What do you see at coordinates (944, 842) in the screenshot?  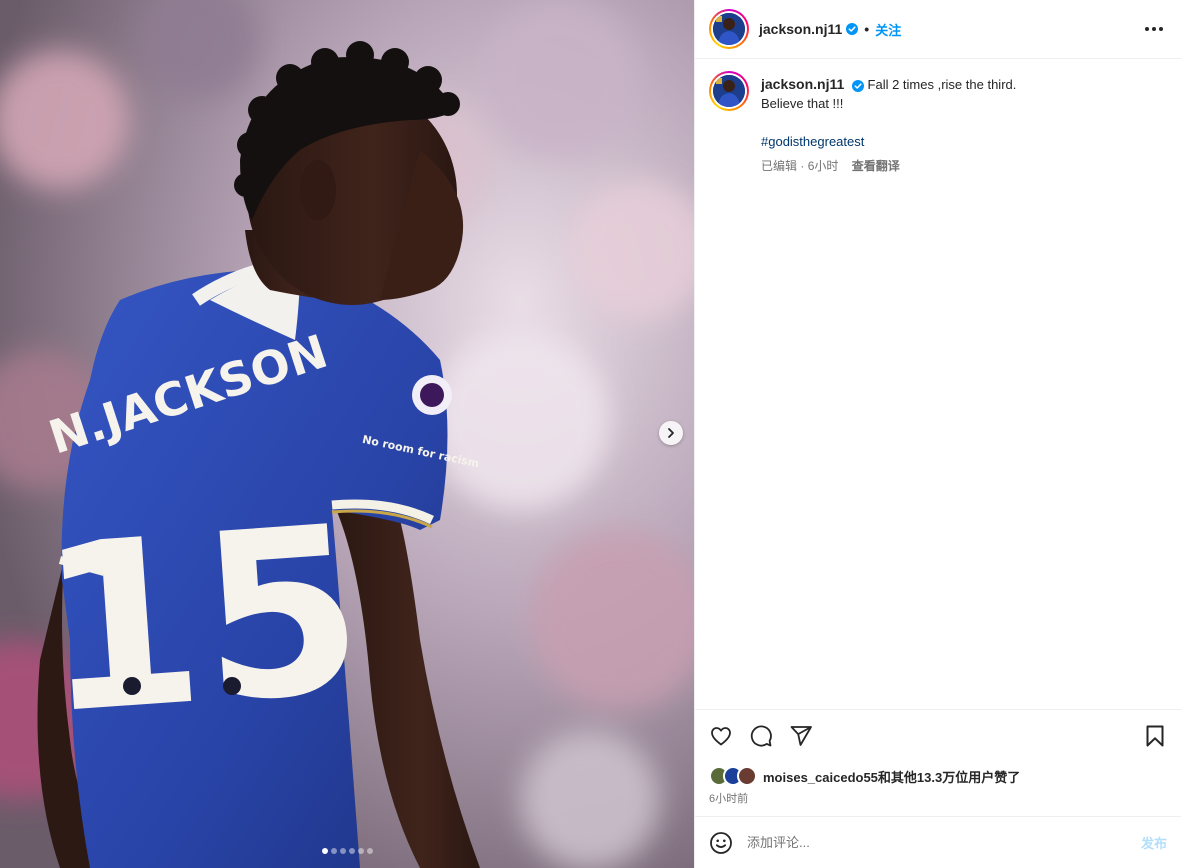 I see `comment-input` at bounding box center [944, 842].